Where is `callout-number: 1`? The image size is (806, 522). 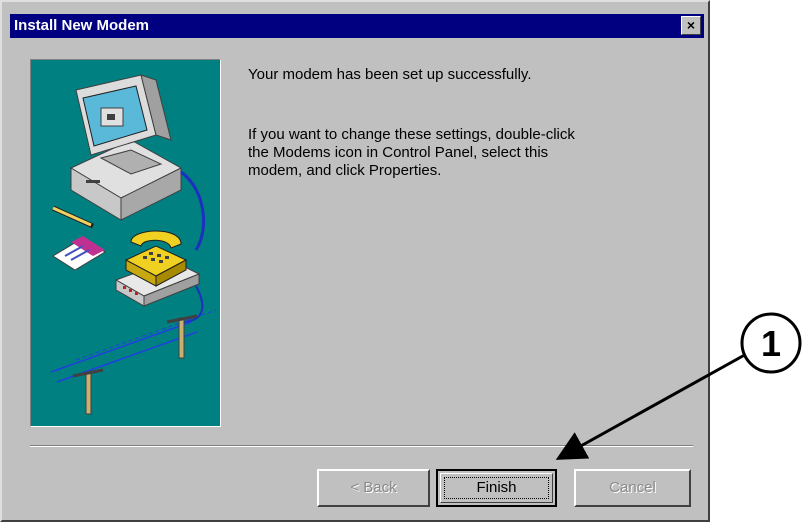 callout-number: 1 is located at coordinates (771, 343).